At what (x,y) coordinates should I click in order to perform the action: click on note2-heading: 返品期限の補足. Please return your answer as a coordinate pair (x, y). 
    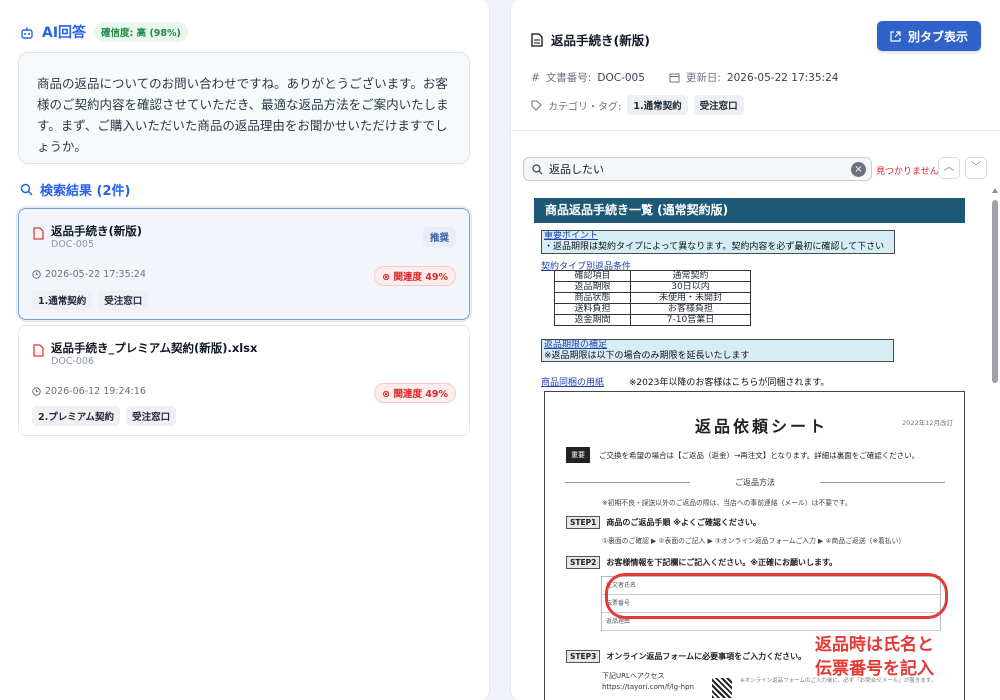
    Looking at the image, I should click on (576, 345).